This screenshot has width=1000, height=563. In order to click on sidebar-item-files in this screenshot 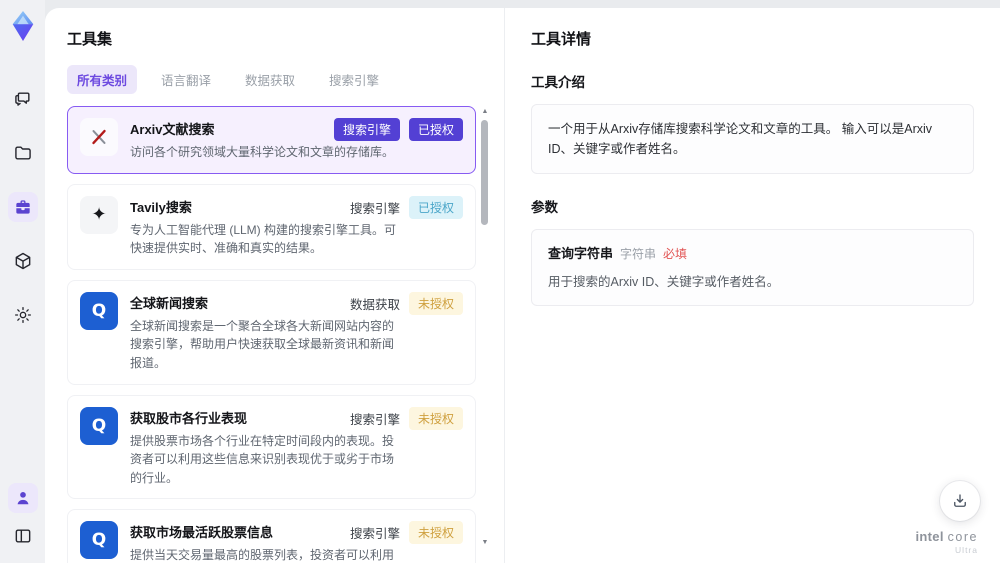, I will do `click(23, 153)`.